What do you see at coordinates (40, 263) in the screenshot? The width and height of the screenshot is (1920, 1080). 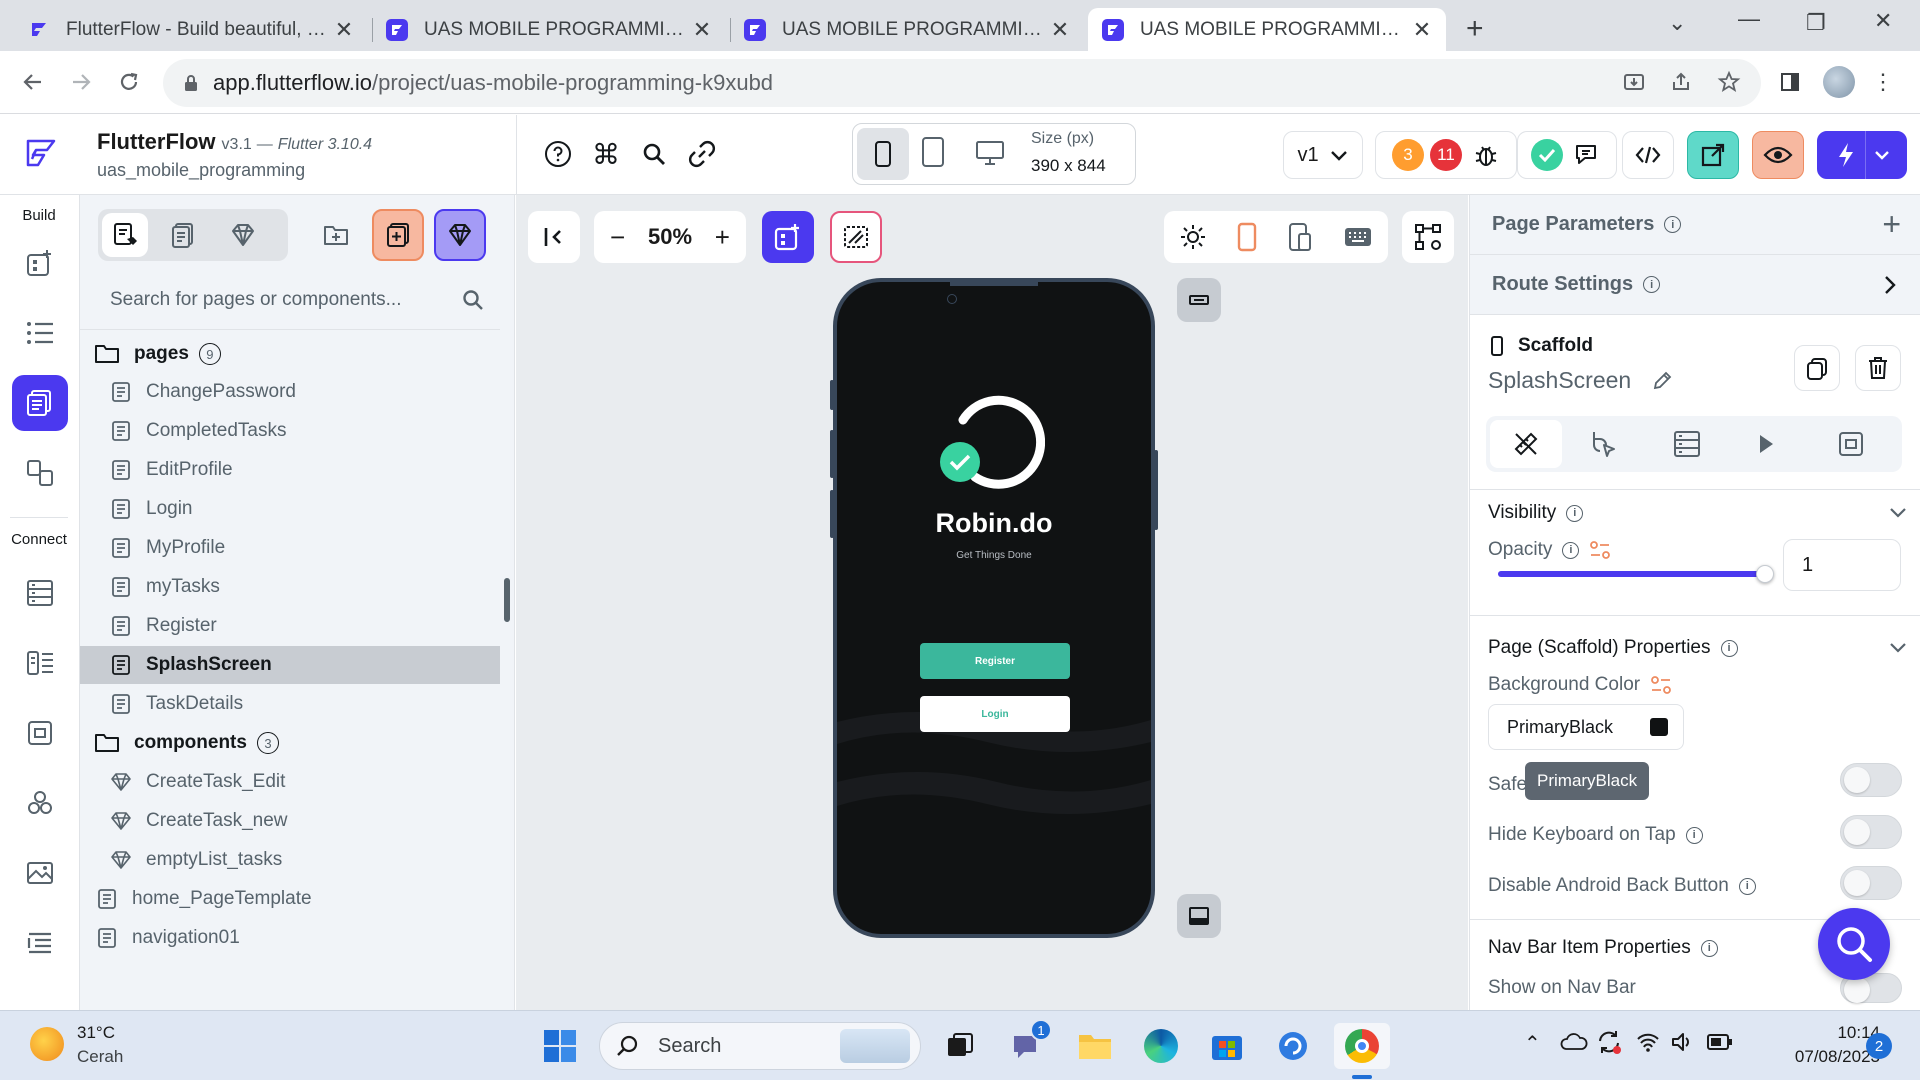 I see `widget-palette-icon` at bounding box center [40, 263].